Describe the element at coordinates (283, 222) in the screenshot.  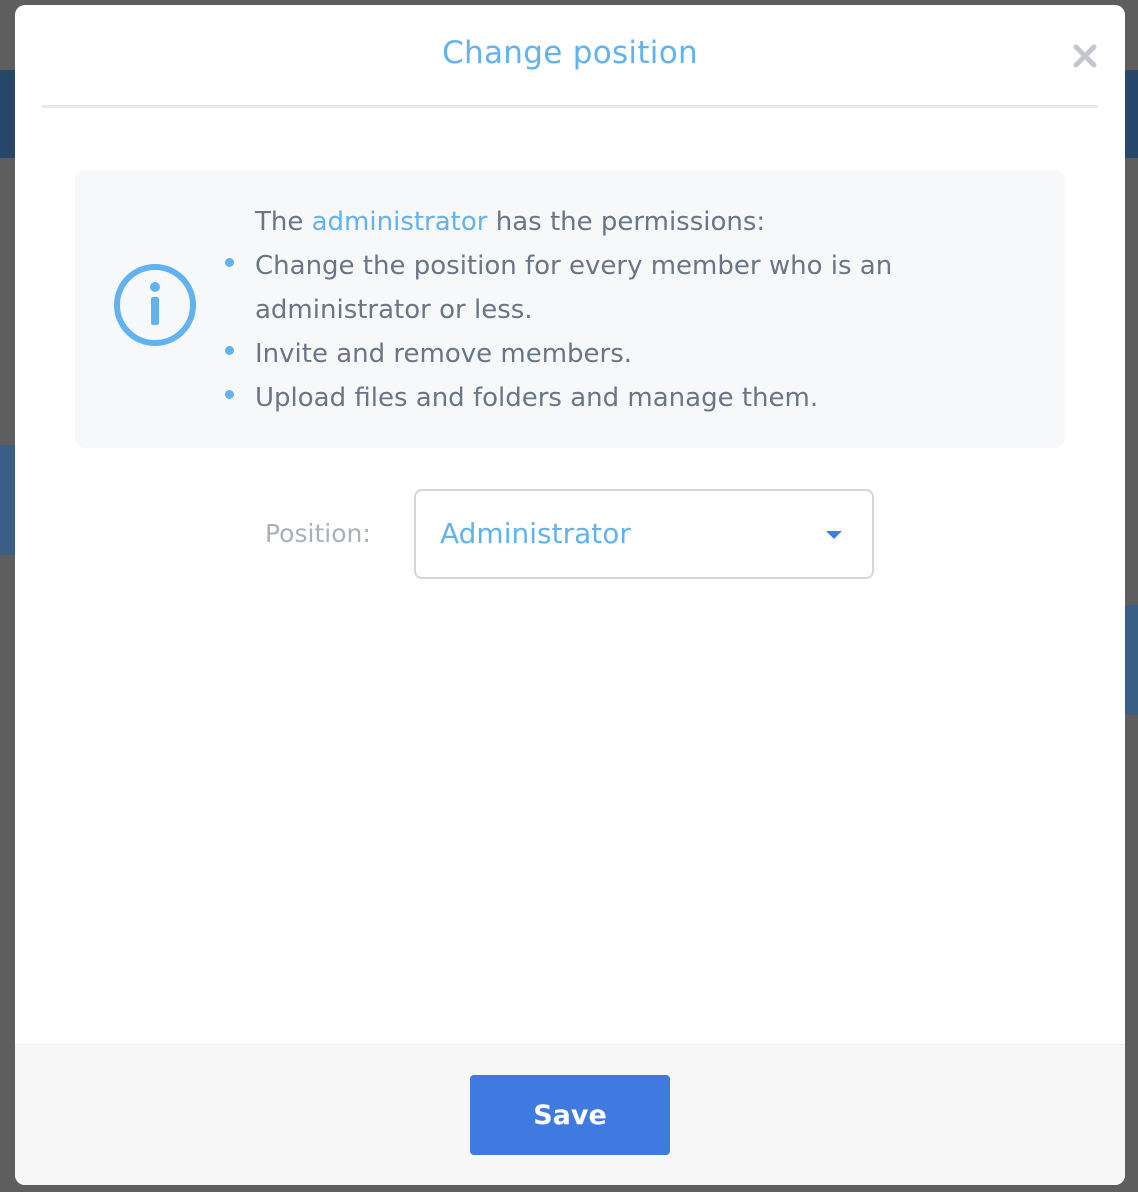
I see `intro-prefix: The` at that location.